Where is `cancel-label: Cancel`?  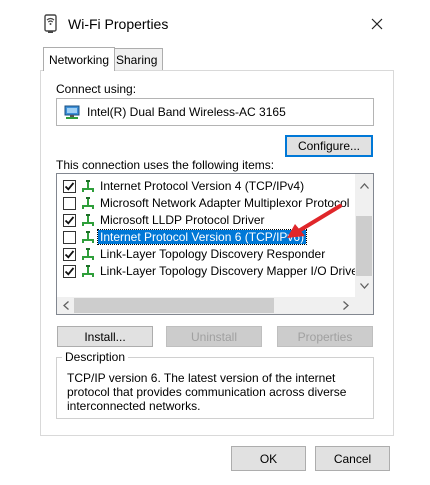 cancel-label: Cancel is located at coordinates (352, 458).